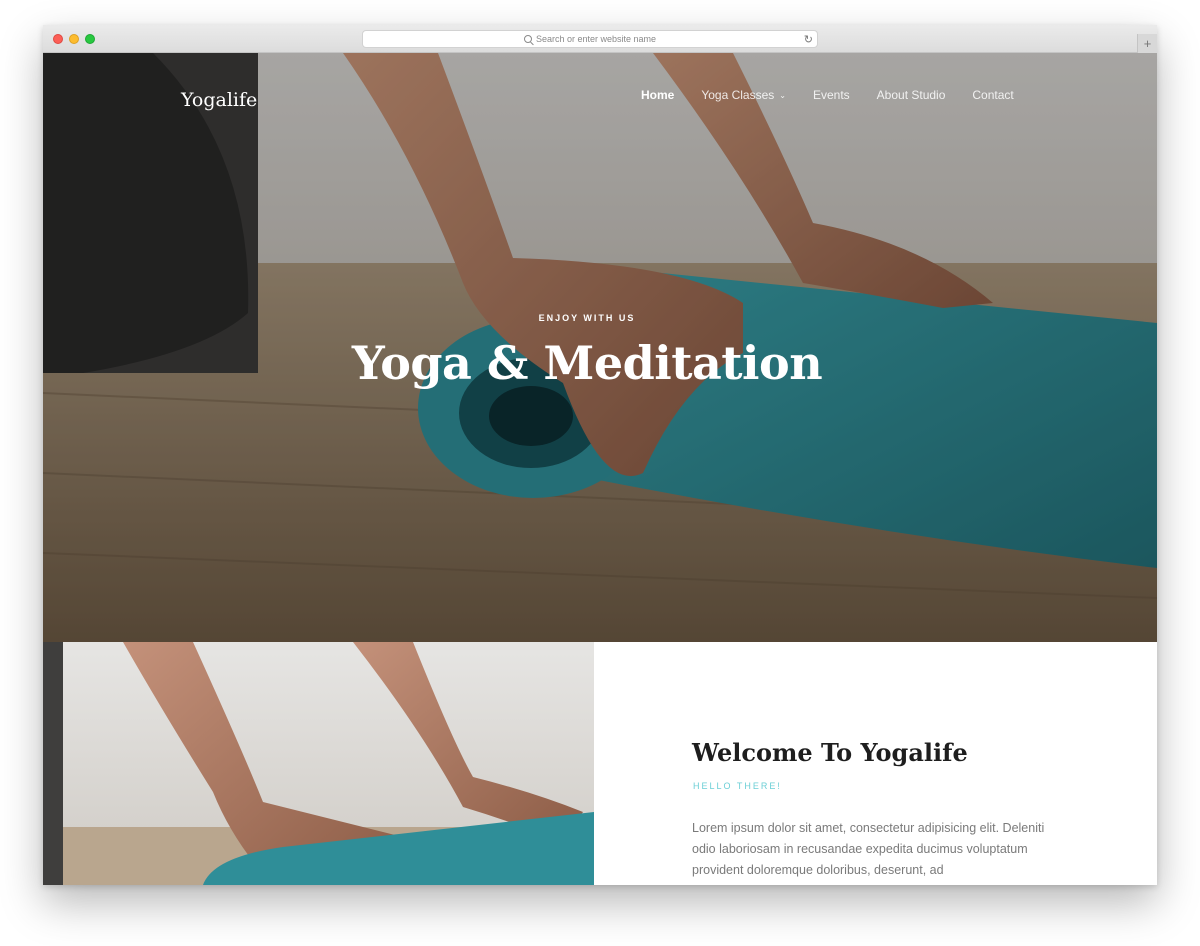 The height and width of the screenshot is (946, 1200). I want to click on address-bar: Search or enter website name ↻, so click(590, 39).